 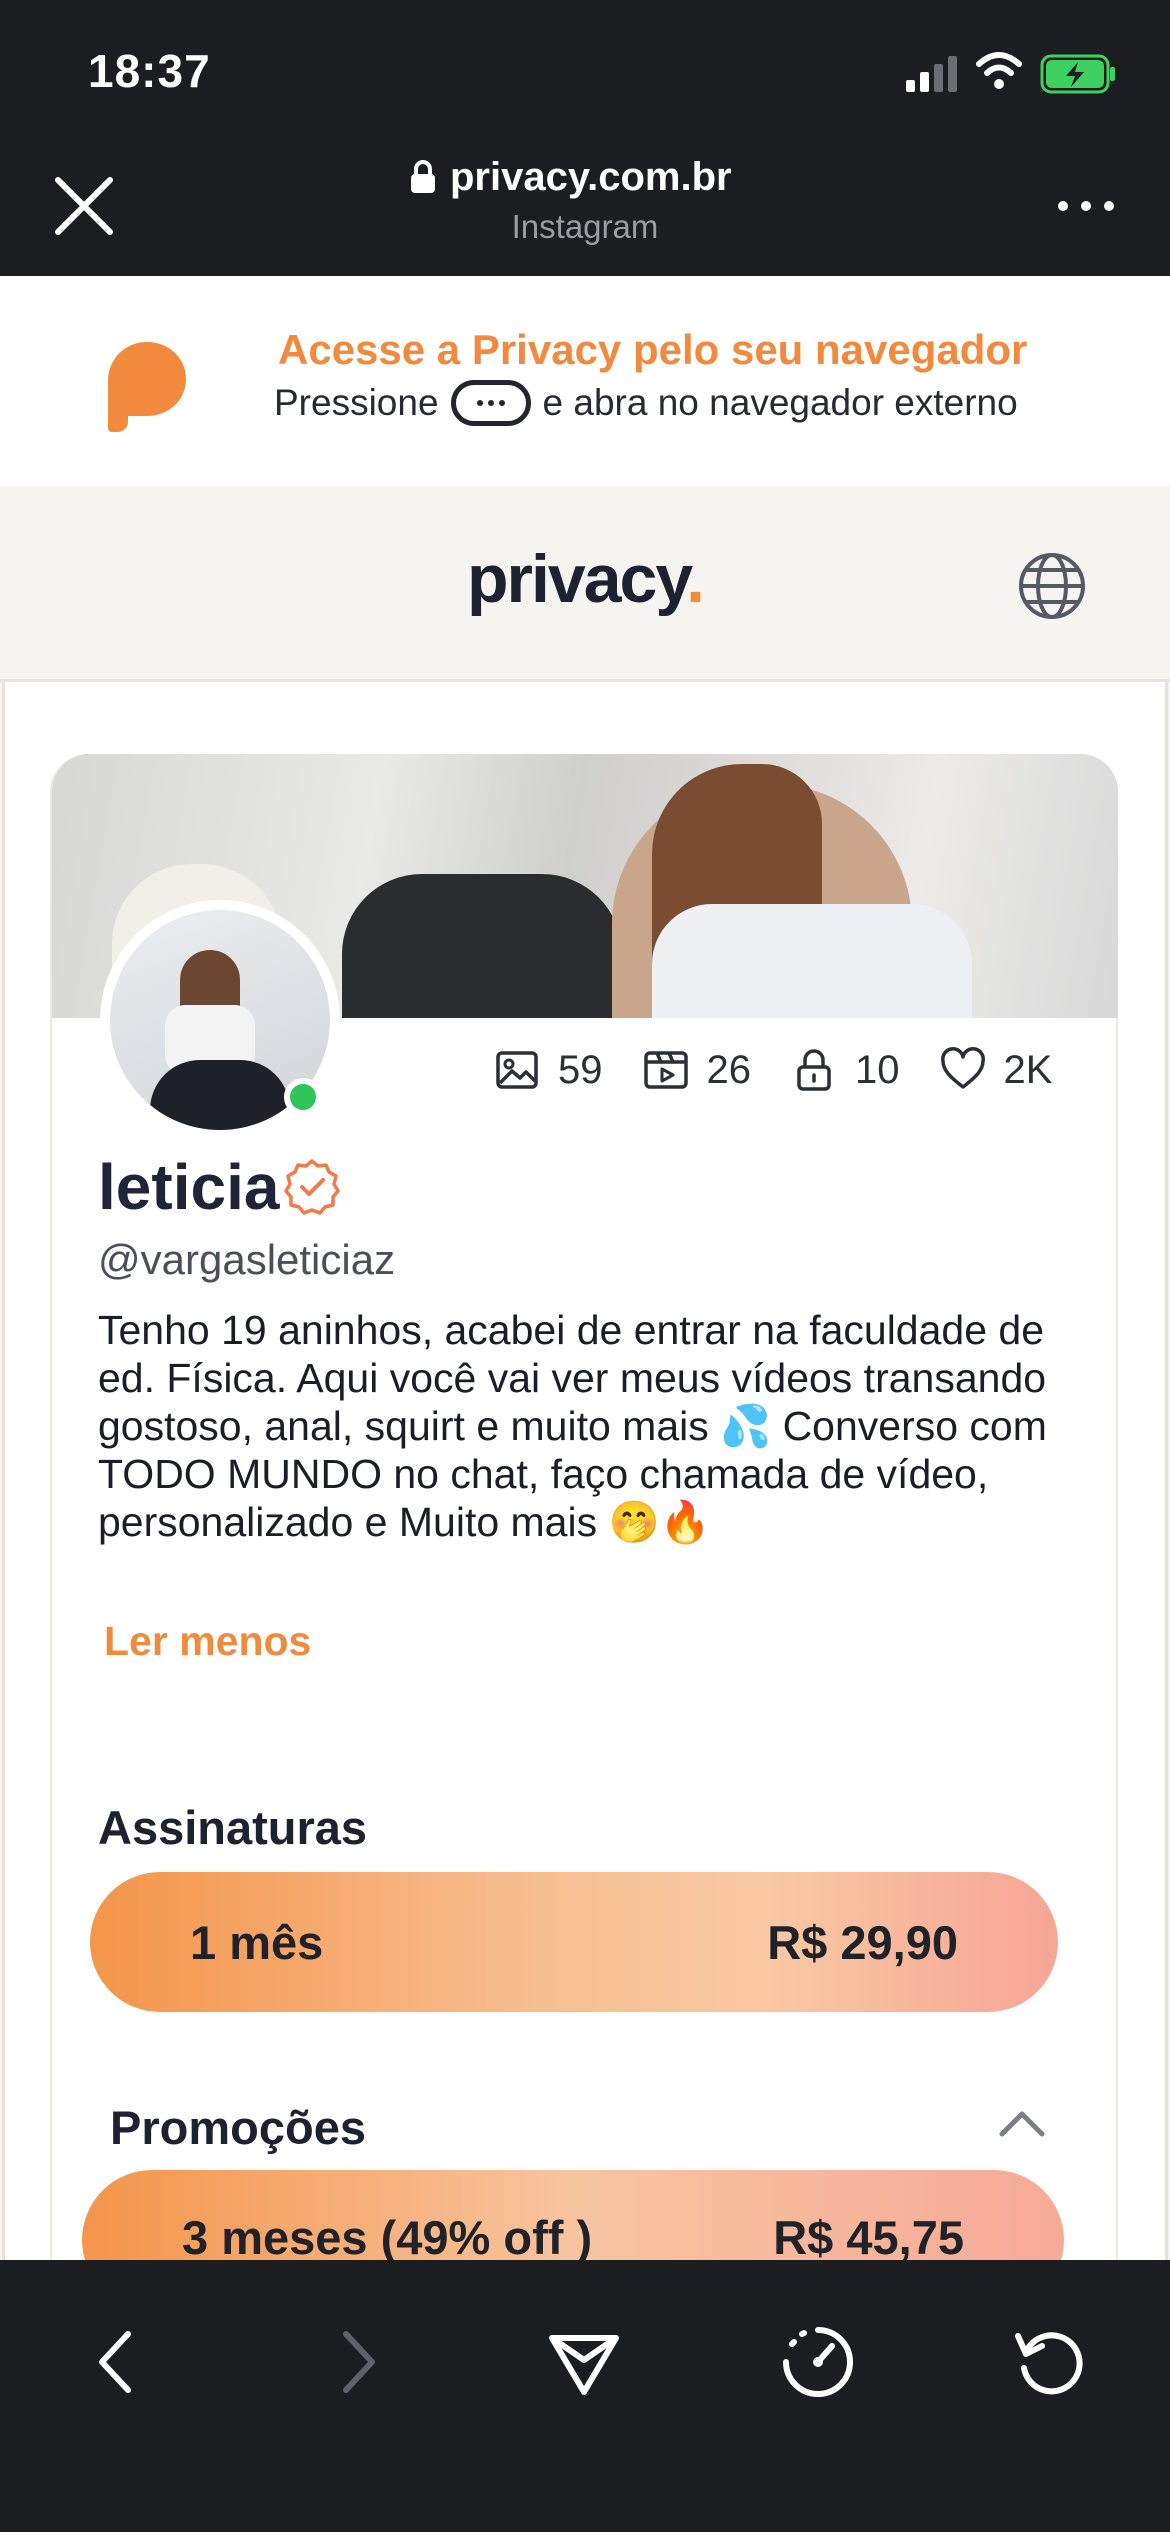 I want to click on more-icon, so click(x=1086, y=206).